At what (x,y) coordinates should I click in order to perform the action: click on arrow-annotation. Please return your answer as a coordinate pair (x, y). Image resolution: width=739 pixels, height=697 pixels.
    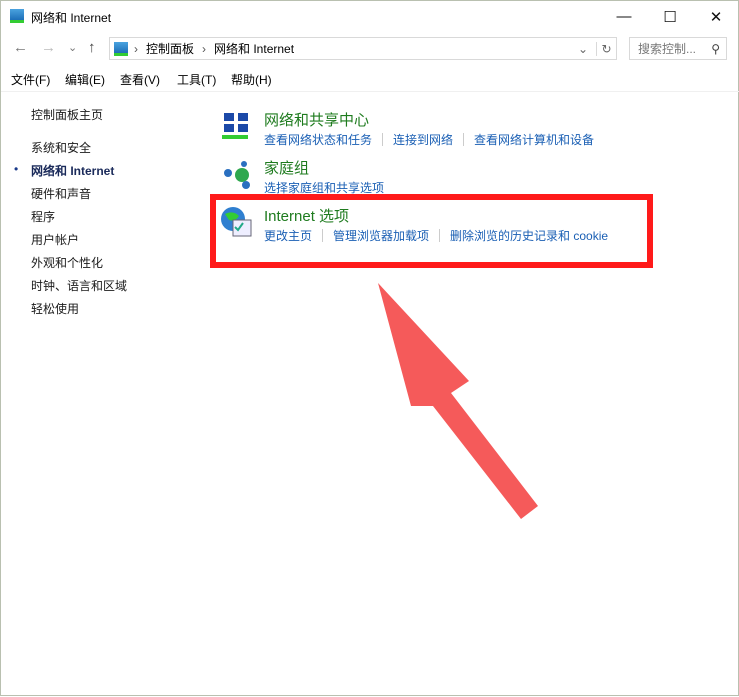
    Looking at the image, I should click on (458, 401).